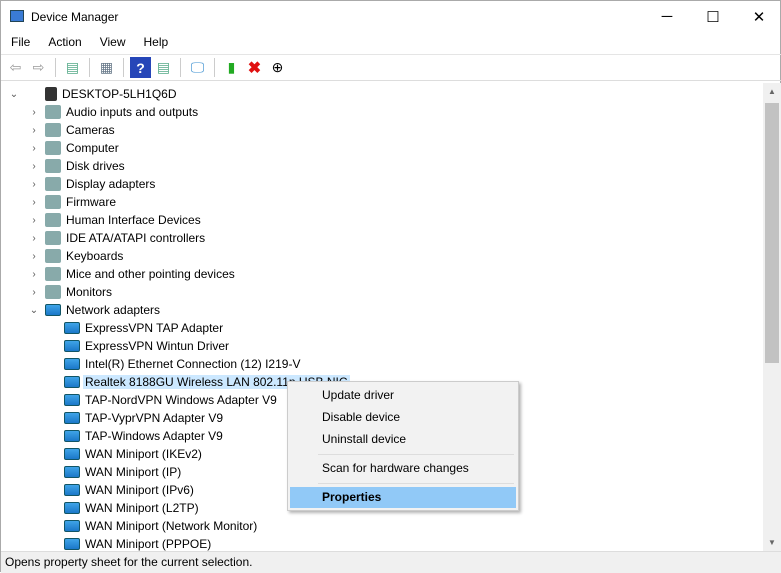 The image size is (781, 573). Describe the element at coordinates (17, 16) in the screenshot. I see `device-manager-icon` at that location.